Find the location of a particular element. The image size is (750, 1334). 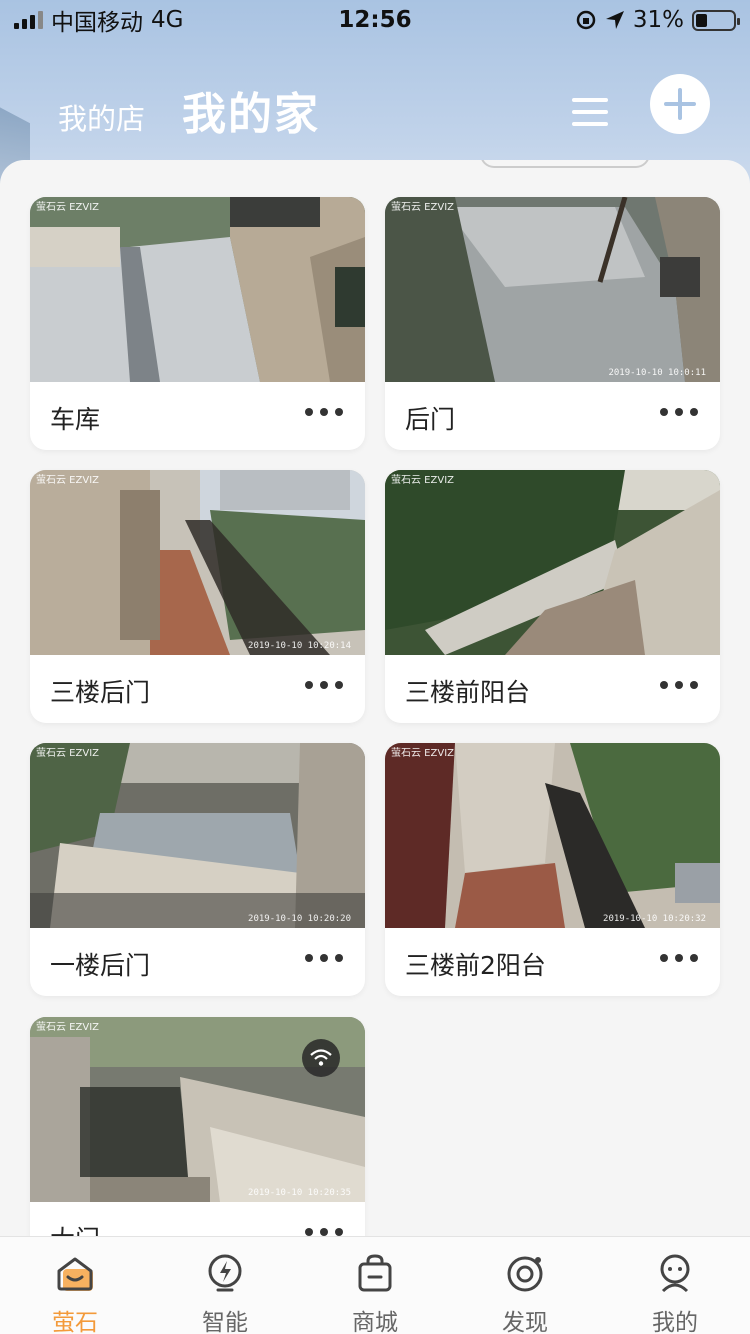

bottom-tab-bar: 萤石 智能 商城 发现 我的 is located at coordinates (375, 1285).